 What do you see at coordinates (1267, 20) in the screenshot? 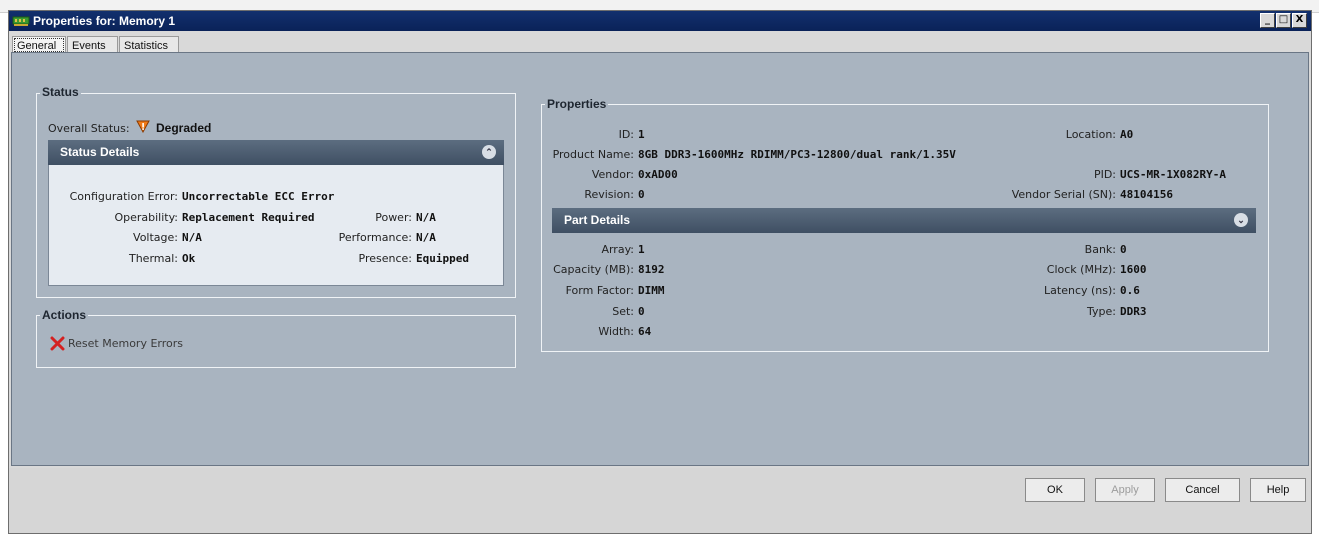
I see `minimize-button: _` at bounding box center [1267, 20].